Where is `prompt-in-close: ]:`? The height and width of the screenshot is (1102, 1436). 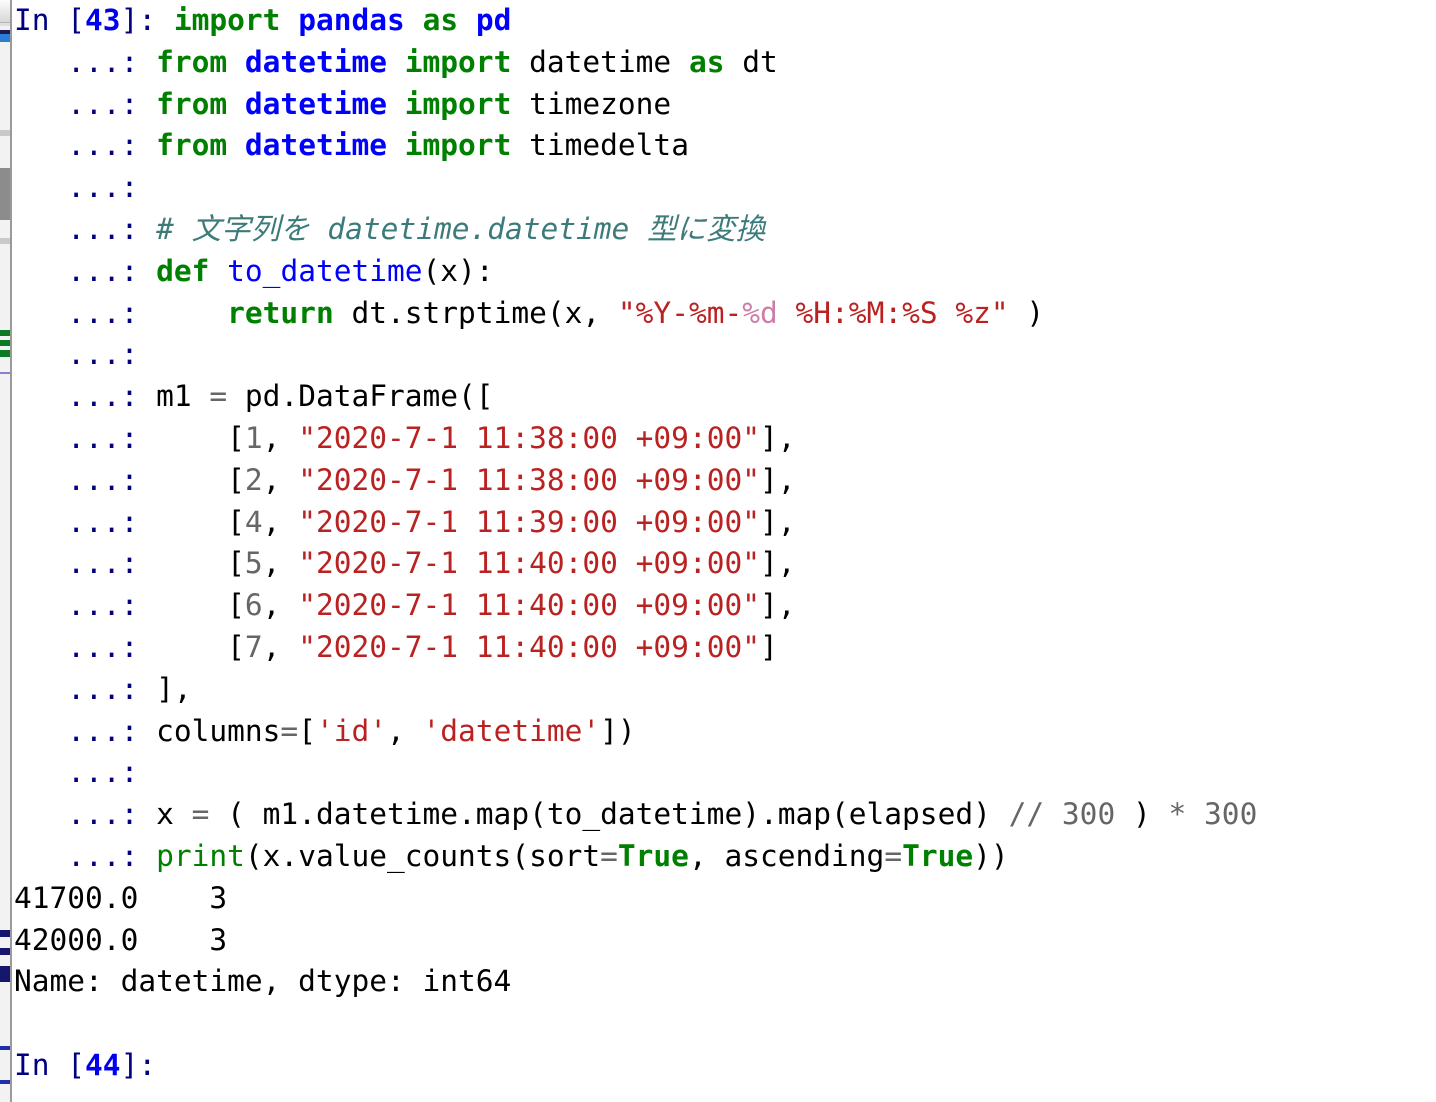 prompt-in-close: ]: is located at coordinates (147, 20).